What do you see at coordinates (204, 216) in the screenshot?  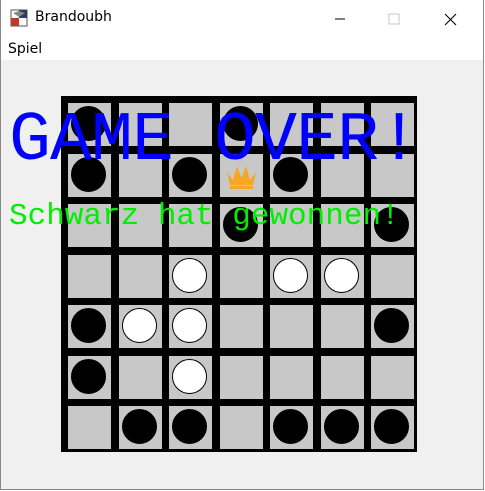 I see `winner-message: Schwarz hat gewonnen!` at bounding box center [204, 216].